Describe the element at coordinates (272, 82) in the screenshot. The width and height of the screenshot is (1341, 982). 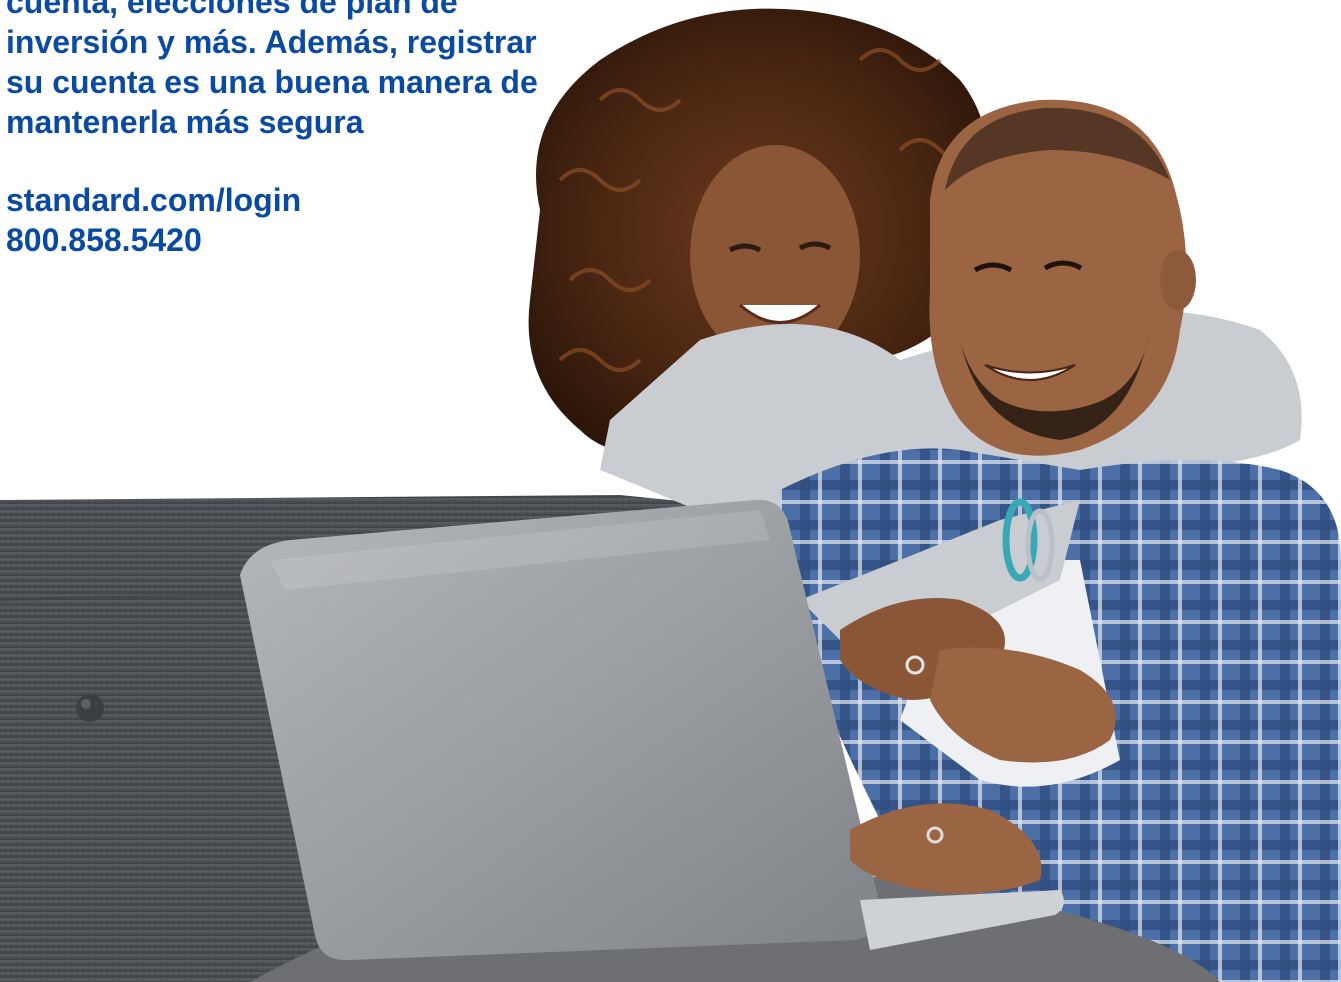
I see `promo-line-3: su cuenta es una buena manera de` at that location.